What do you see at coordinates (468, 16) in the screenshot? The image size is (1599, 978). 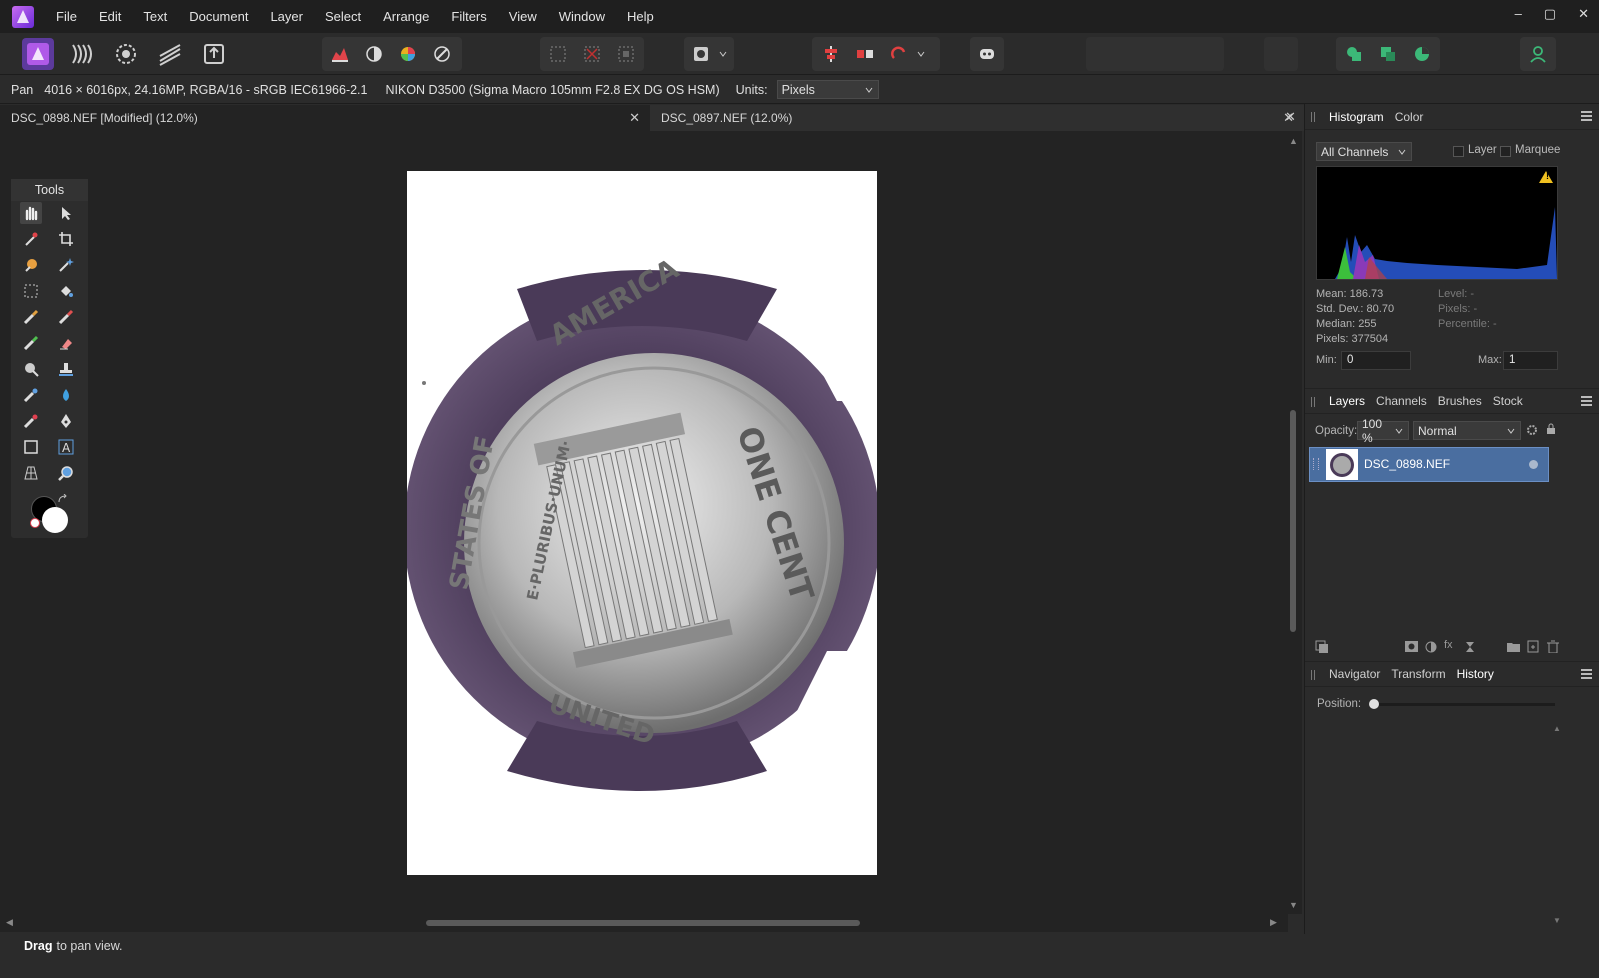 I see `menu-filters: Filters` at bounding box center [468, 16].